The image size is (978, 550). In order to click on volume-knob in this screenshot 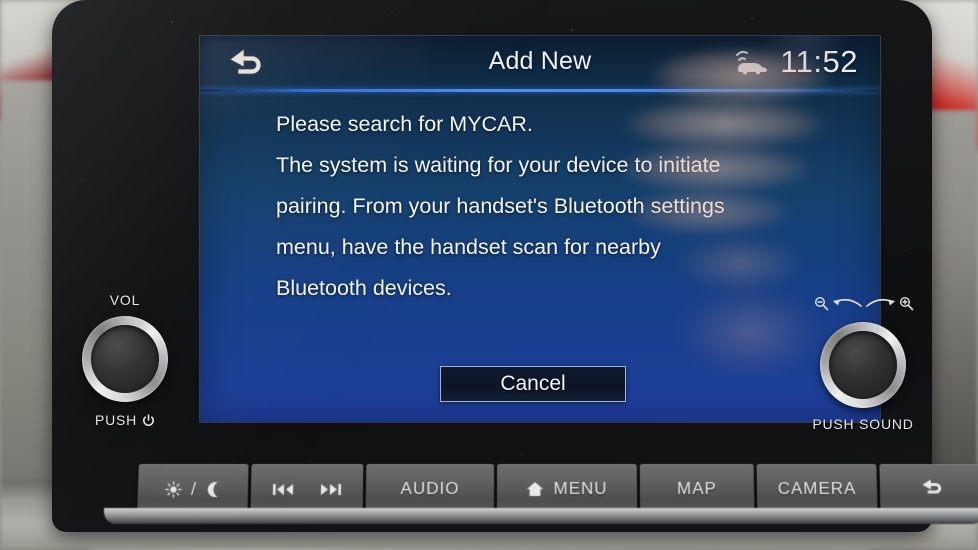, I will do `click(125, 359)`.